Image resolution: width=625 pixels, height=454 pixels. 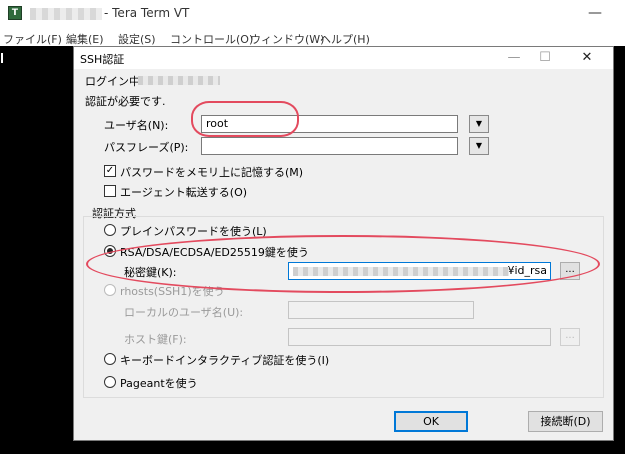 I want to click on ok-button: OK, so click(x=431, y=421).